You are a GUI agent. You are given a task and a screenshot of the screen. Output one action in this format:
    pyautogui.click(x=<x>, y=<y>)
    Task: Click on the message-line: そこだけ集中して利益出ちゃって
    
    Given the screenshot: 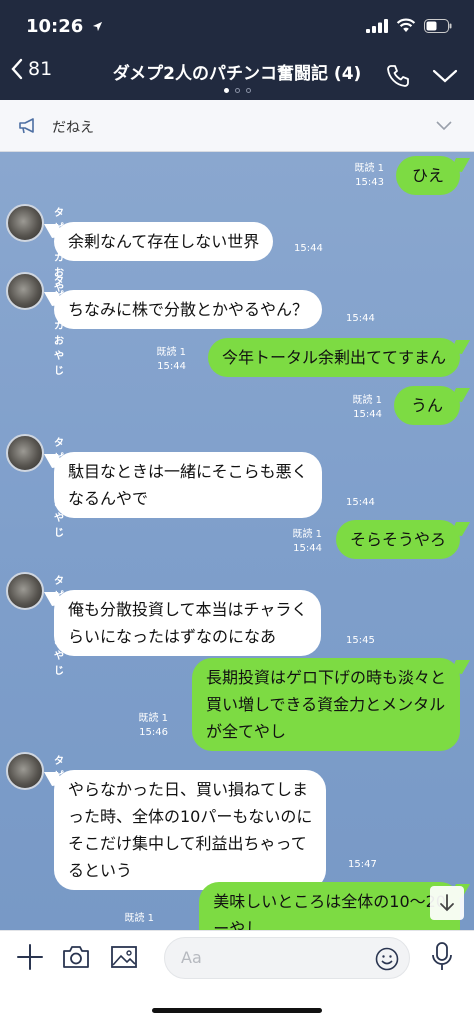 What is the action you would take?
    pyautogui.click(x=187, y=843)
    